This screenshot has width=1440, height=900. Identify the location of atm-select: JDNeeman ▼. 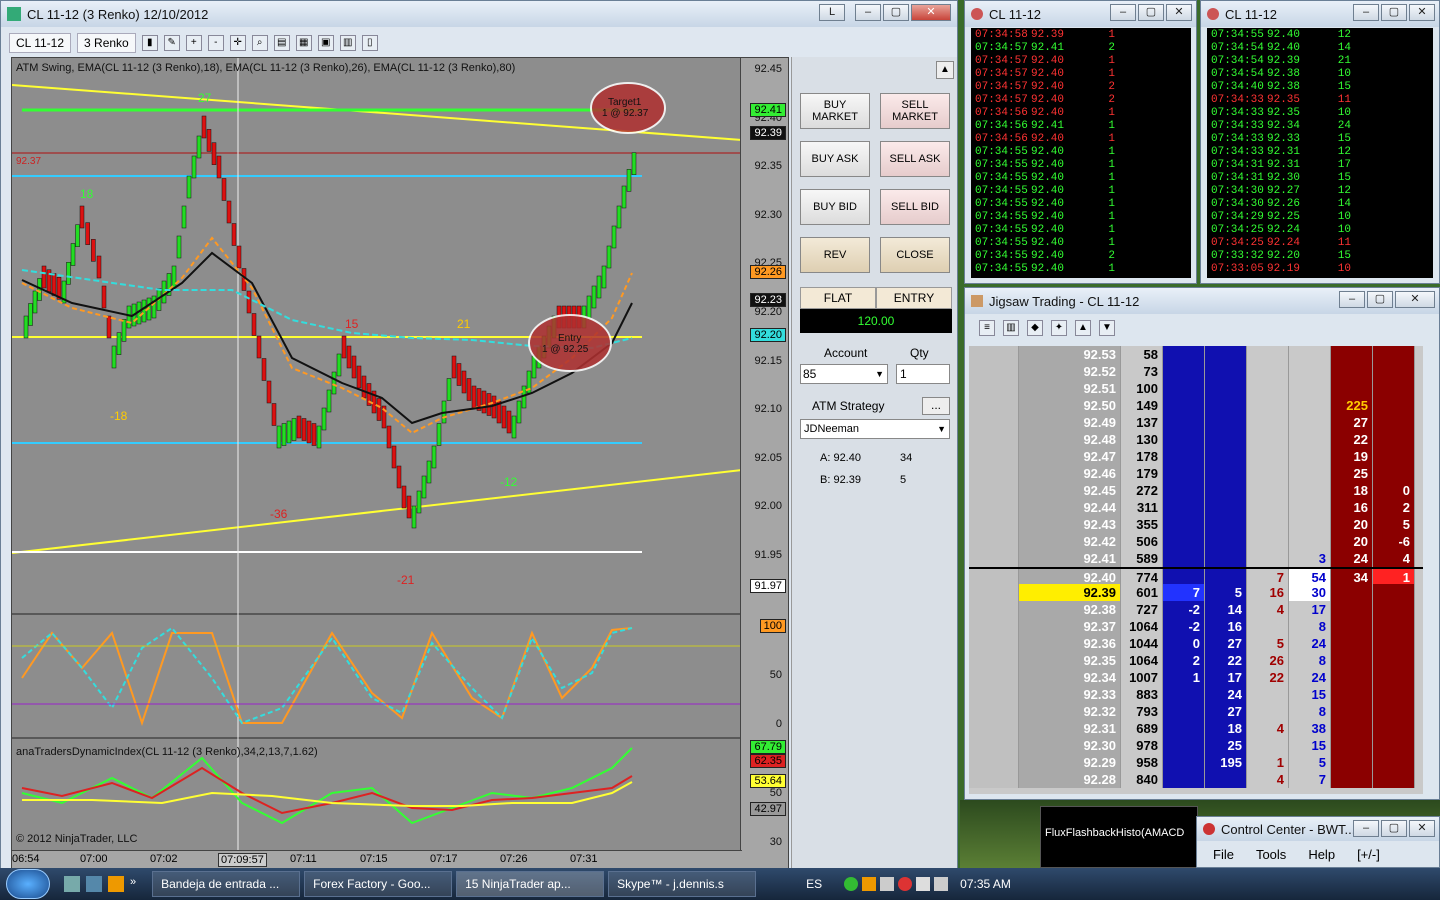
(875, 429).